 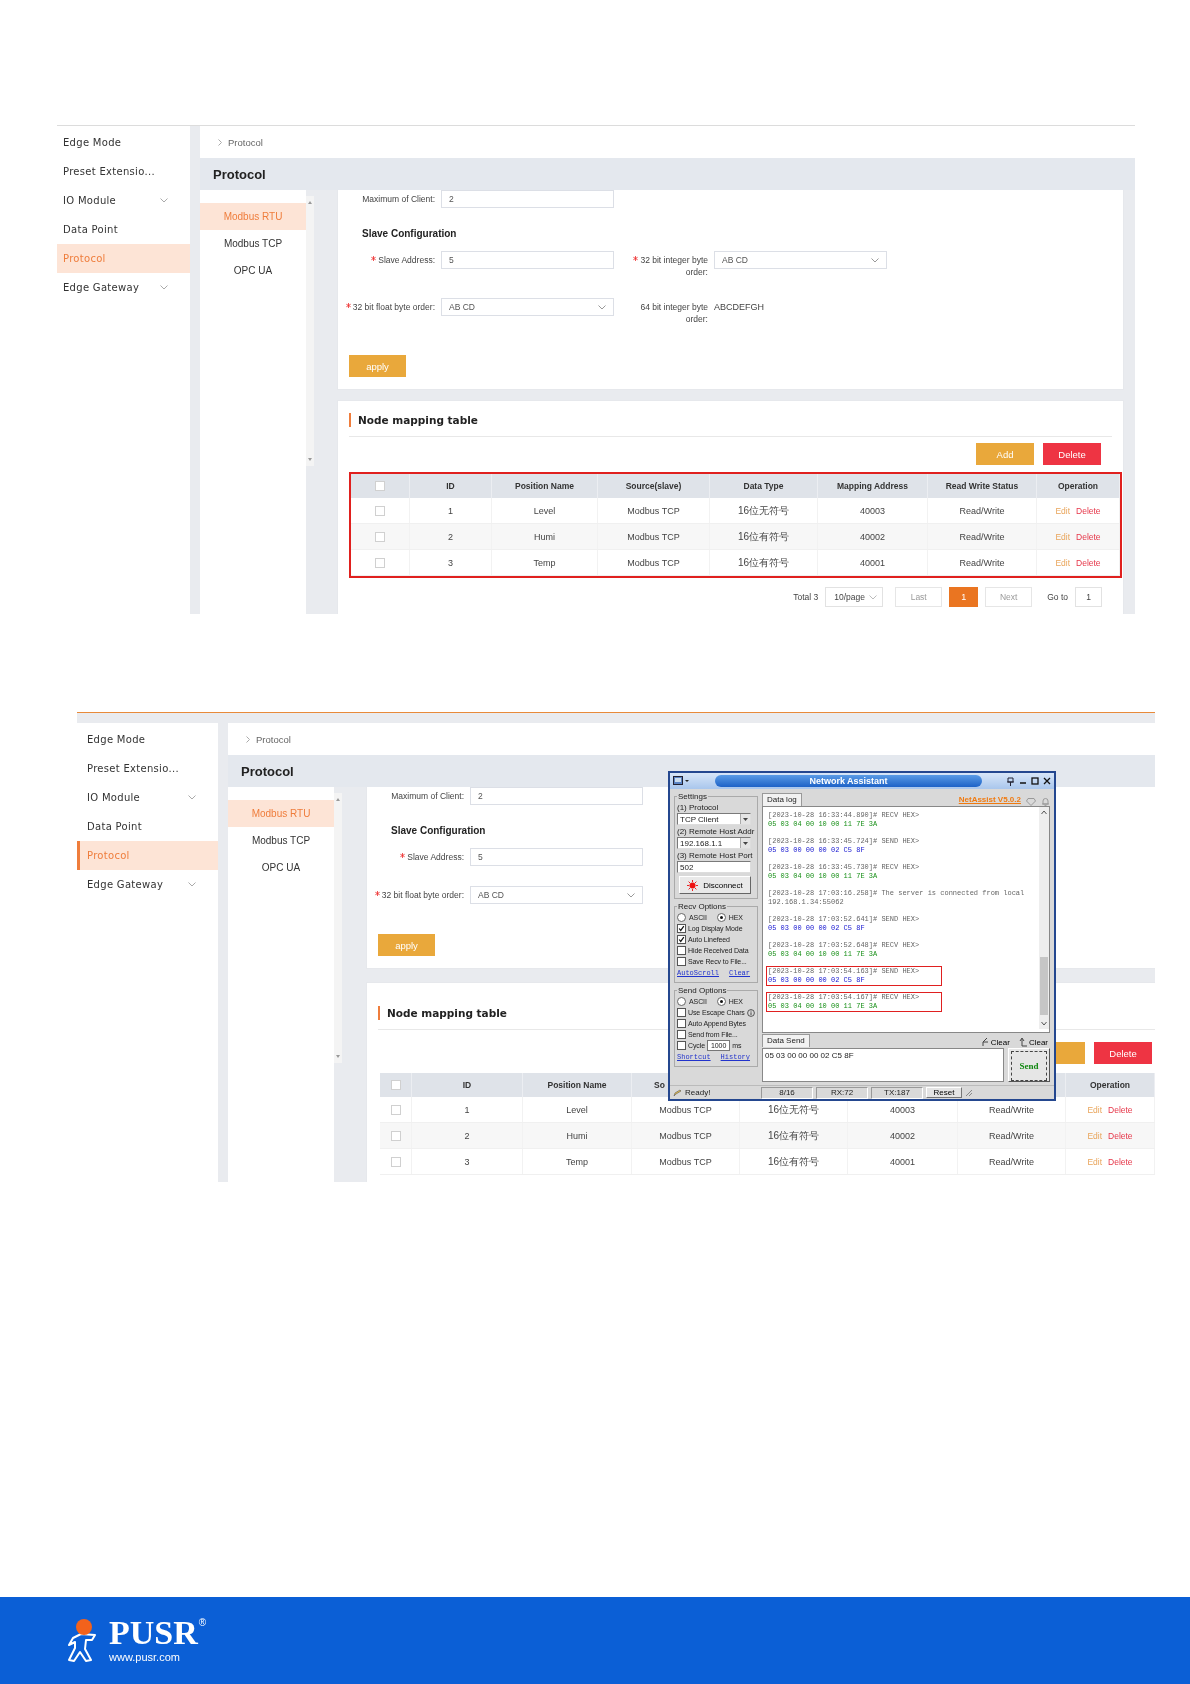 What do you see at coordinates (450, 536) in the screenshot?
I see `table-cell: 2` at bounding box center [450, 536].